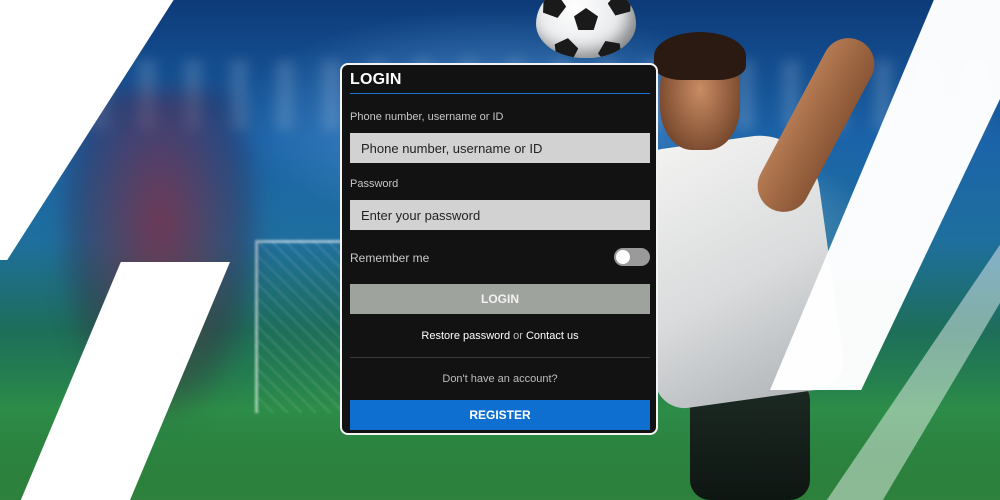 This screenshot has width=1000, height=500. Describe the element at coordinates (427, 117) in the screenshot. I see `username-label: Phone number, username or ID` at that location.